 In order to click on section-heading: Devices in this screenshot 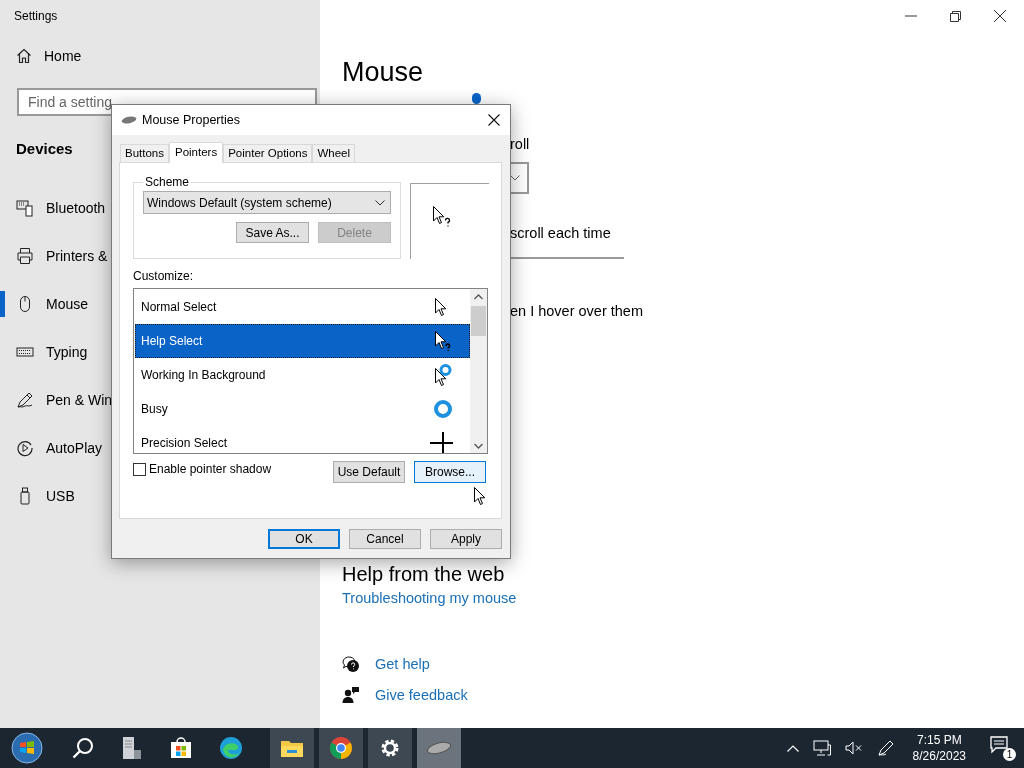, I will do `click(44, 149)`.